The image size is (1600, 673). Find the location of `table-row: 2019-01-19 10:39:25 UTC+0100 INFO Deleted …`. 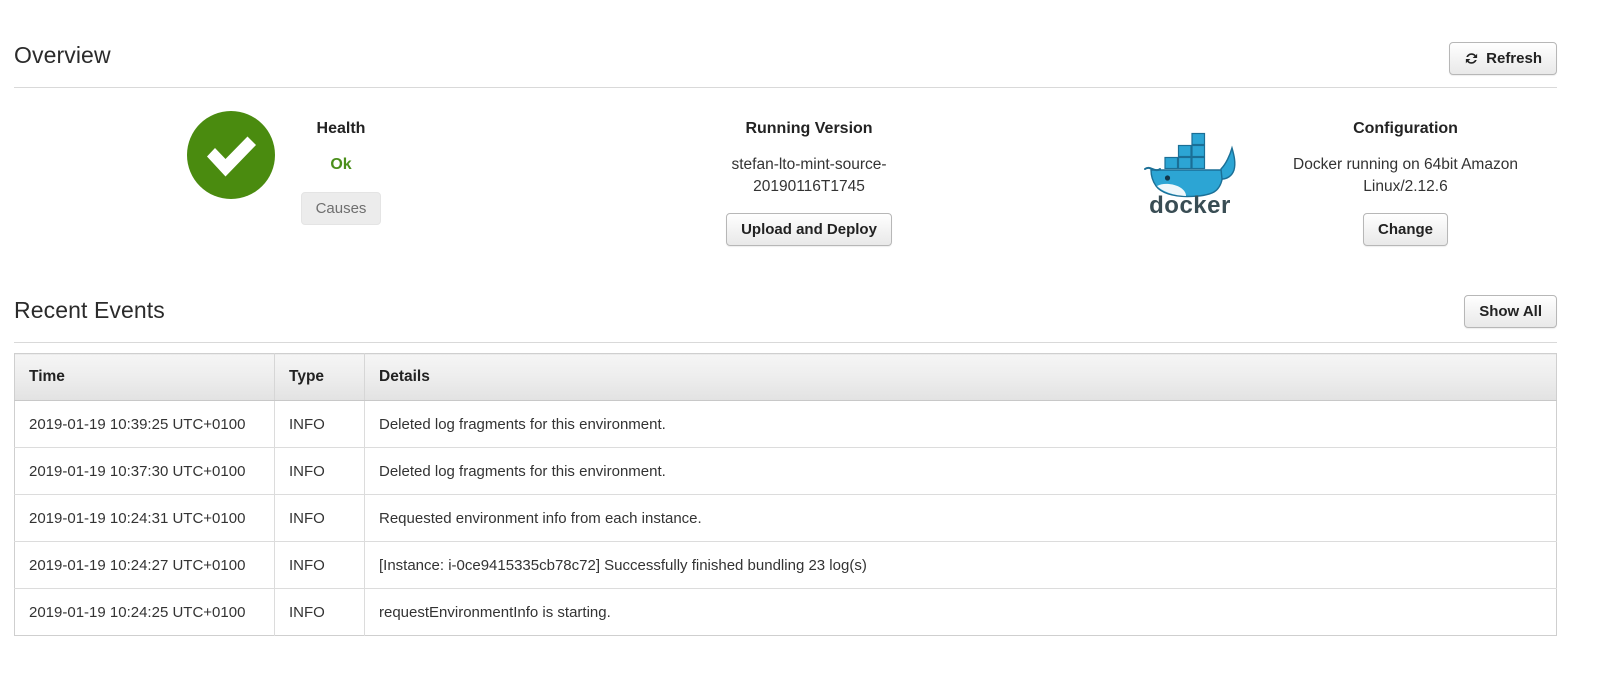

table-row: 2019-01-19 10:39:25 UTC+0100 INFO Deleted … is located at coordinates (785, 424).